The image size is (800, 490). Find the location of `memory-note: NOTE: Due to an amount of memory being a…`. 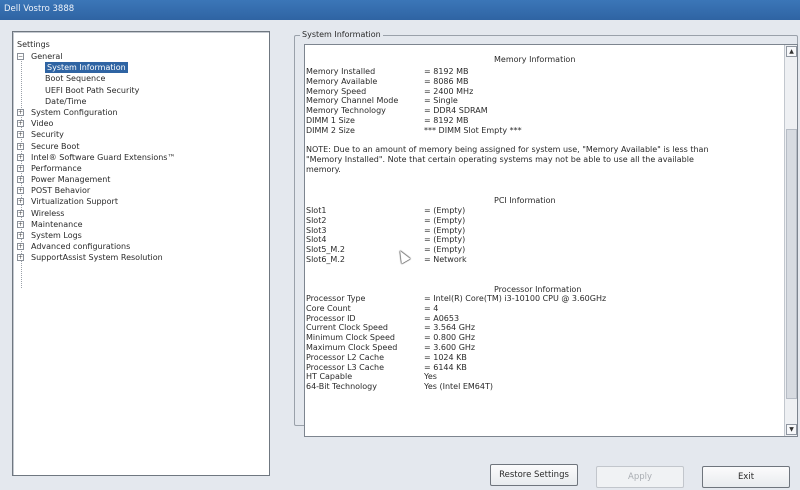

memory-note: NOTE: Due to an amount of memory being a… is located at coordinates (507, 159).